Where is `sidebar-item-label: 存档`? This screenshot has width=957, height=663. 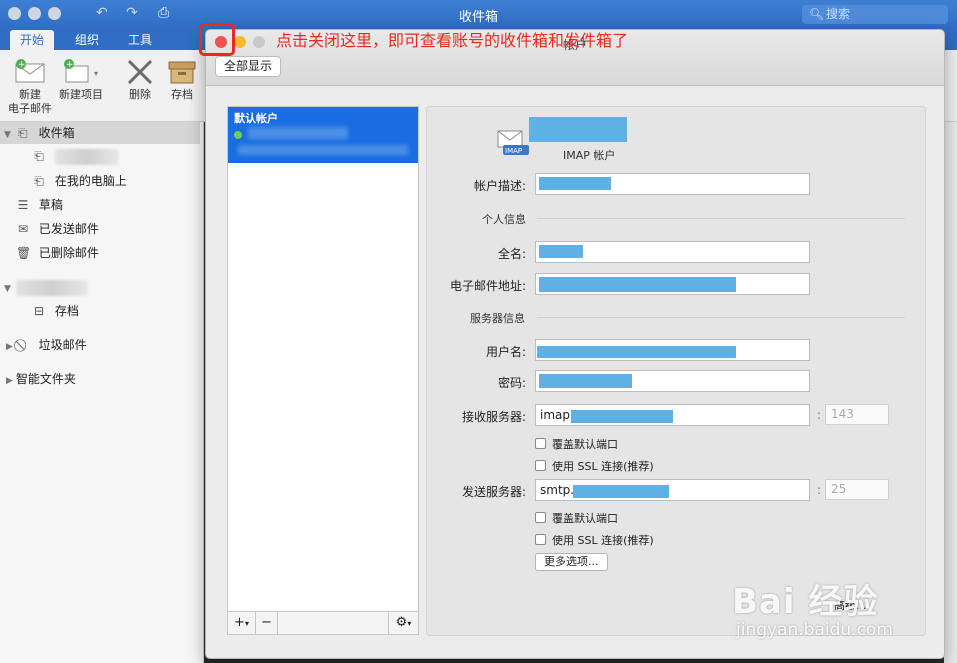
sidebar-item-label: 存档 is located at coordinates (66, 311).